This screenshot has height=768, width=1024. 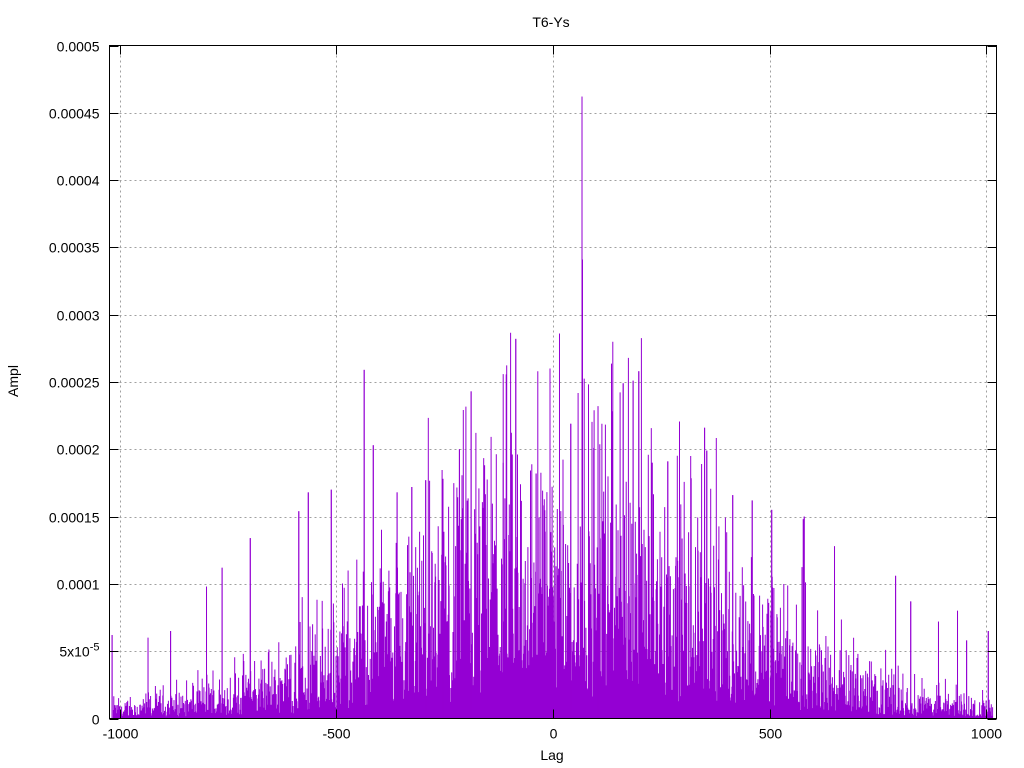 I want to click on x-tick-label: -500, so click(x=336, y=734).